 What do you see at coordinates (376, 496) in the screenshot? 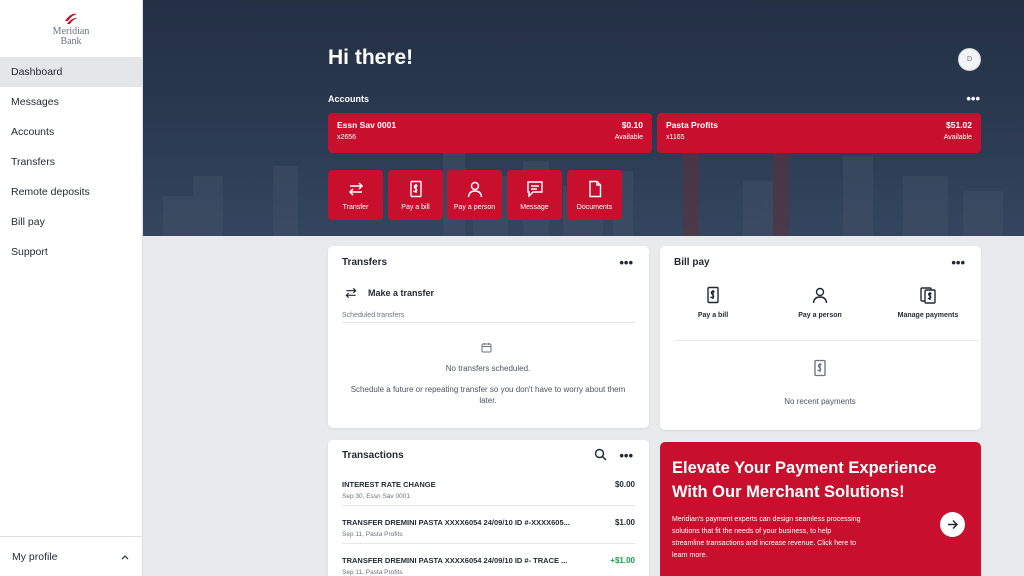
I see `transaction-meta: Sep 30, Essn Sav 0001` at bounding box center [376, 496].